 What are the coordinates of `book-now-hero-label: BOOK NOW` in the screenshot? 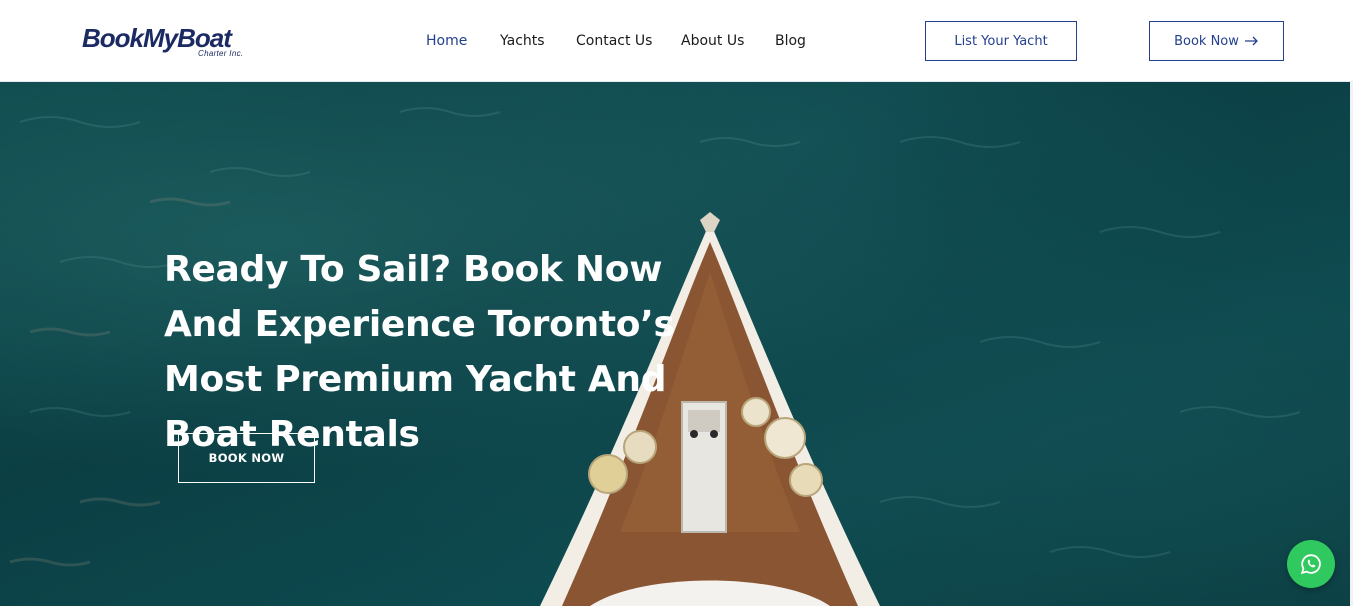 It's located at (246, 458).